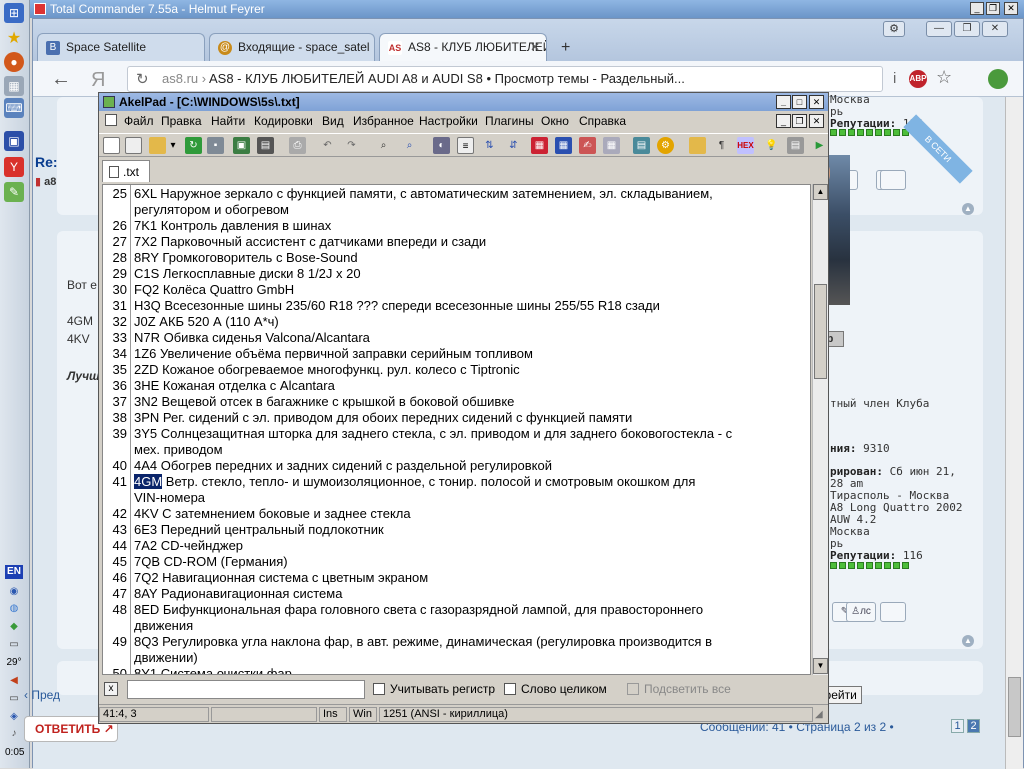 This screenshot has width=1024, height=769. Describe the element at coordinates (1014, 433) in the screenshot. I see `page-scrollbar` at that location.